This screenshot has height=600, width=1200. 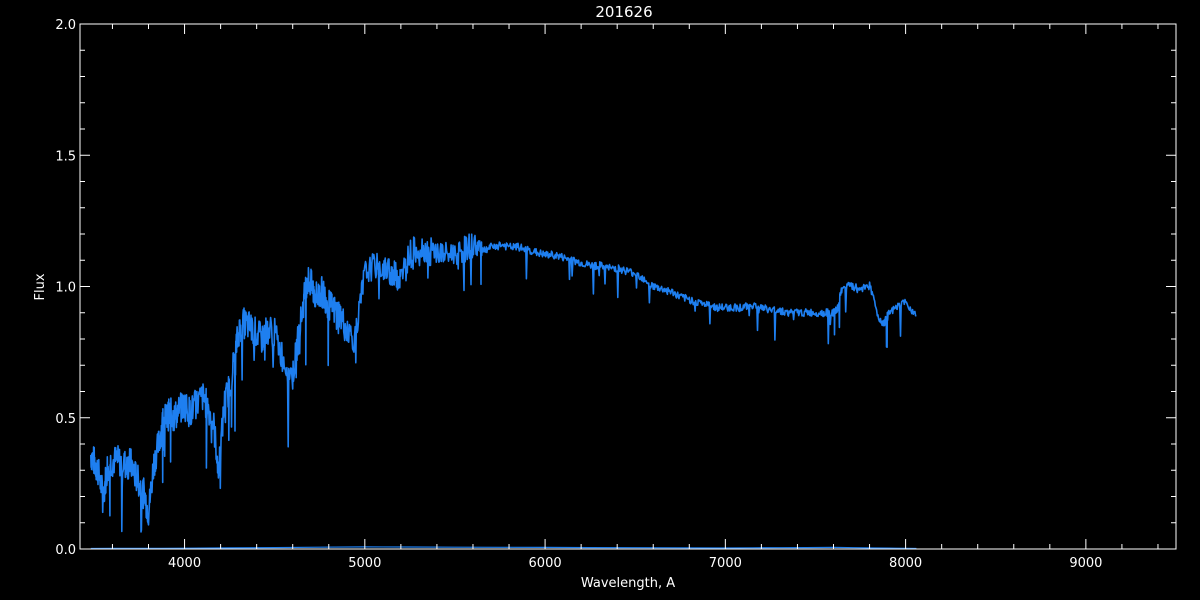 I want to click on y-tick-label: 2.0, so click(x=65, y=25).